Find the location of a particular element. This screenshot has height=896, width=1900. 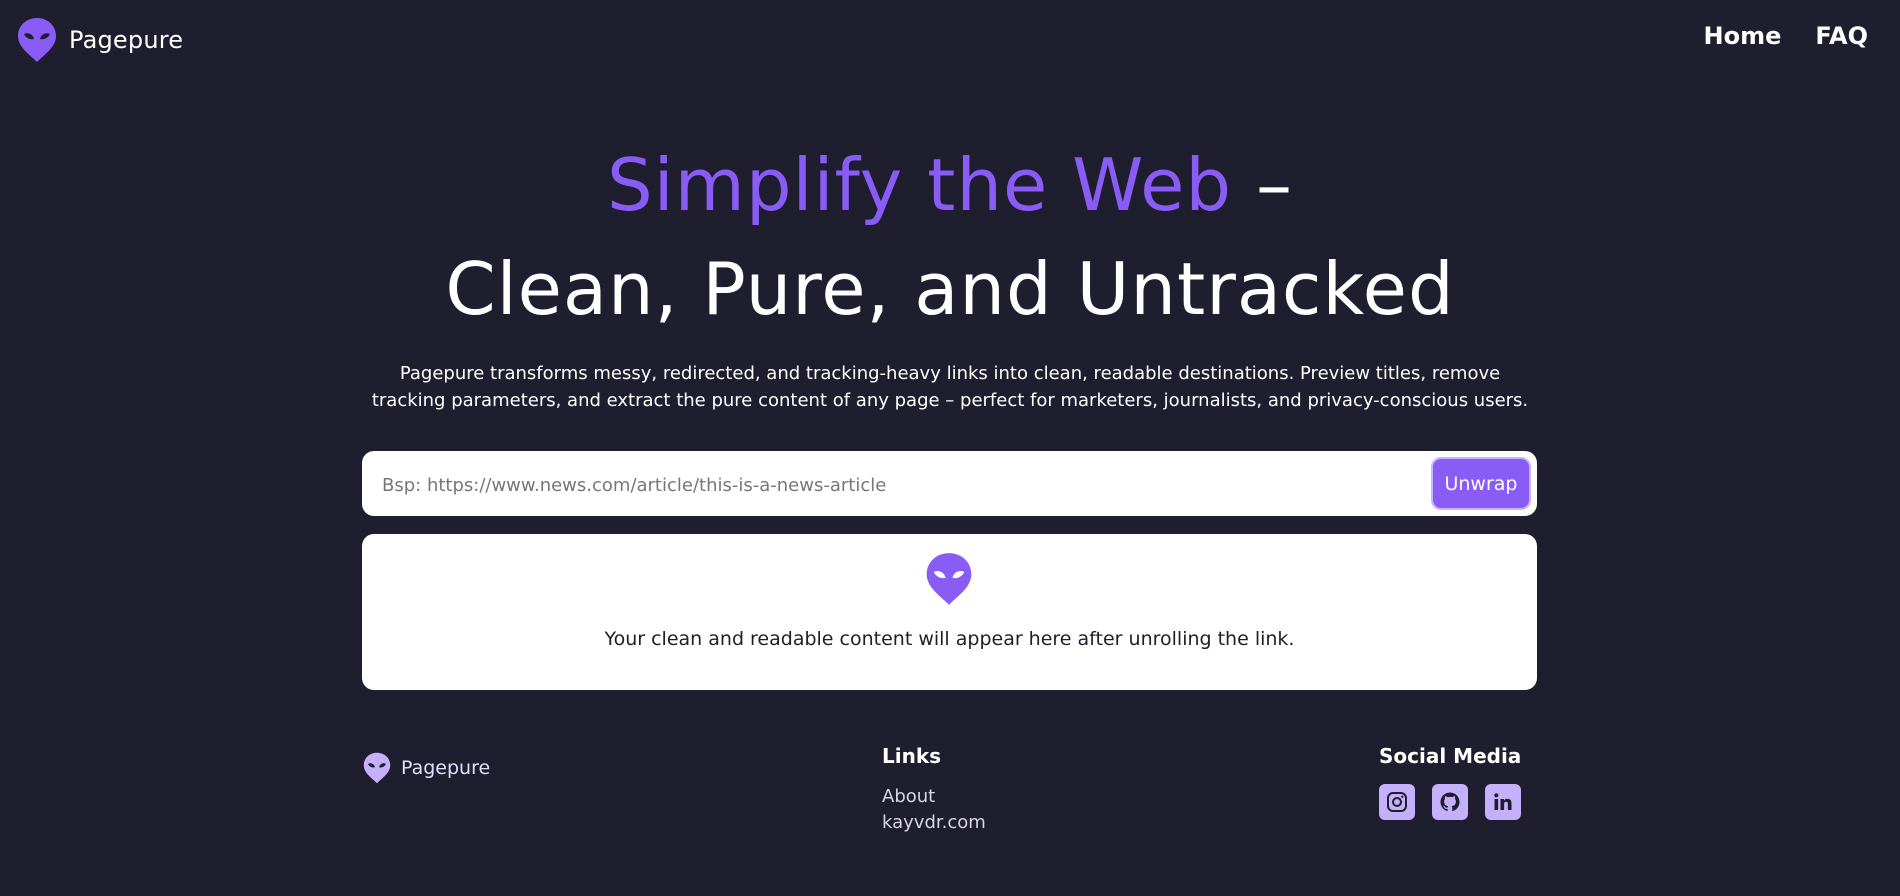

unwrap-button: Unwrap is located at coordinates (1481, 483).